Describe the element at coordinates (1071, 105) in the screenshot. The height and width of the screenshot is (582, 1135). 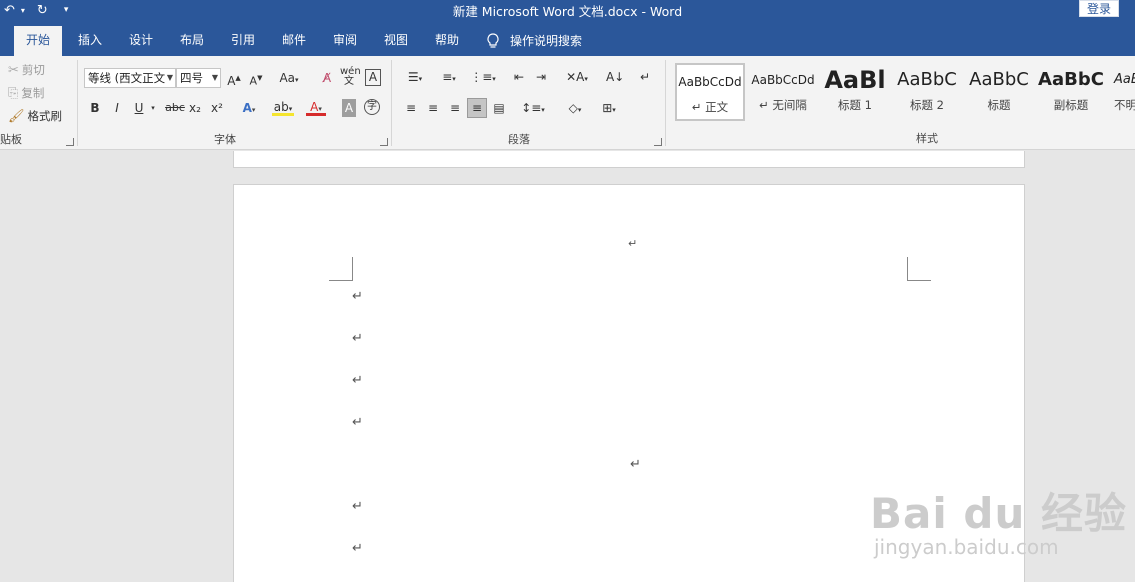
I see `style-name: 副标题` at that location.